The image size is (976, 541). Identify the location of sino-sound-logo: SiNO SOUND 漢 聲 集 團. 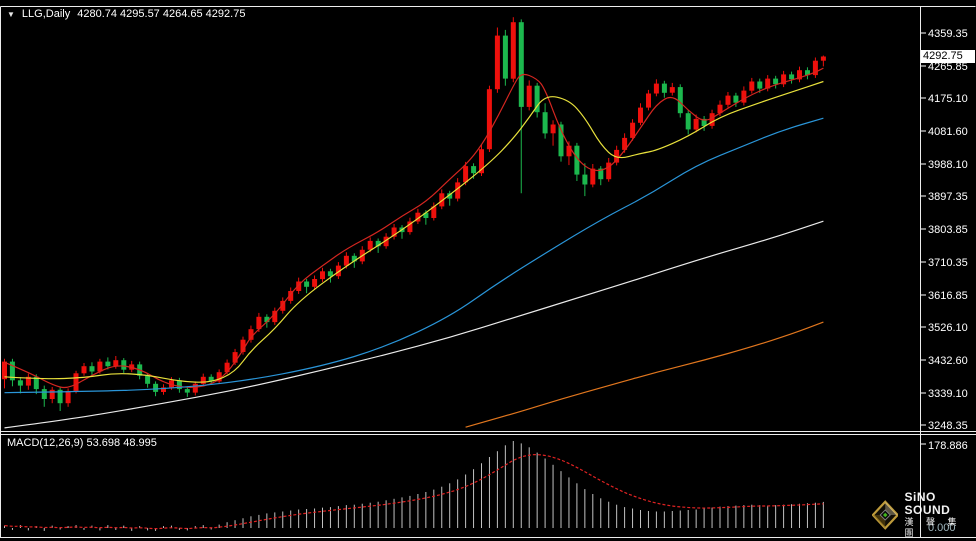
(924, 515).